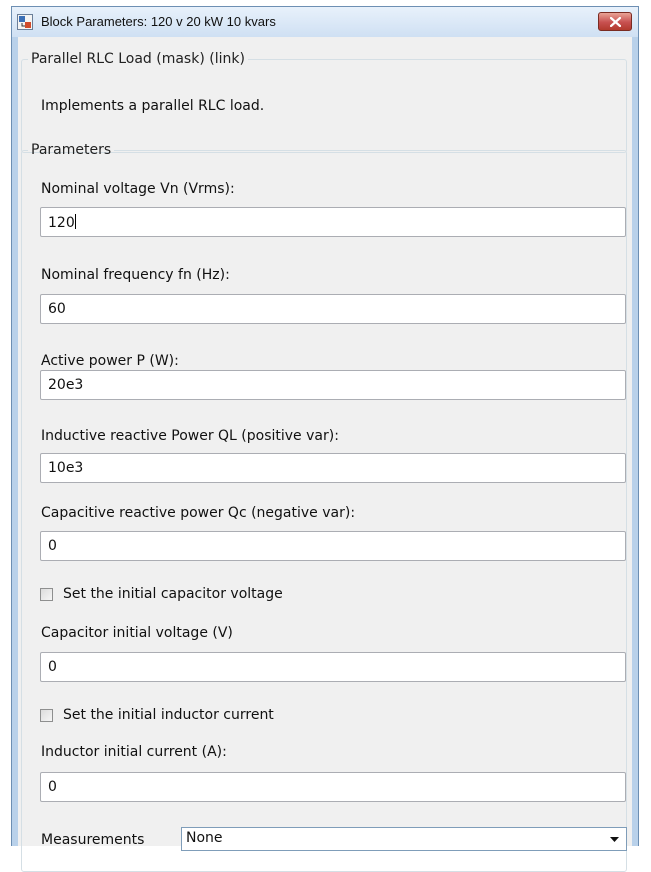 The width and height of the screenshot is (651, 872). What do you see at coordinates (134, 752) in the screenshot?
I see `ind-initial-current-label: Inductor initial current (A):` at bounding box center [134, 752].